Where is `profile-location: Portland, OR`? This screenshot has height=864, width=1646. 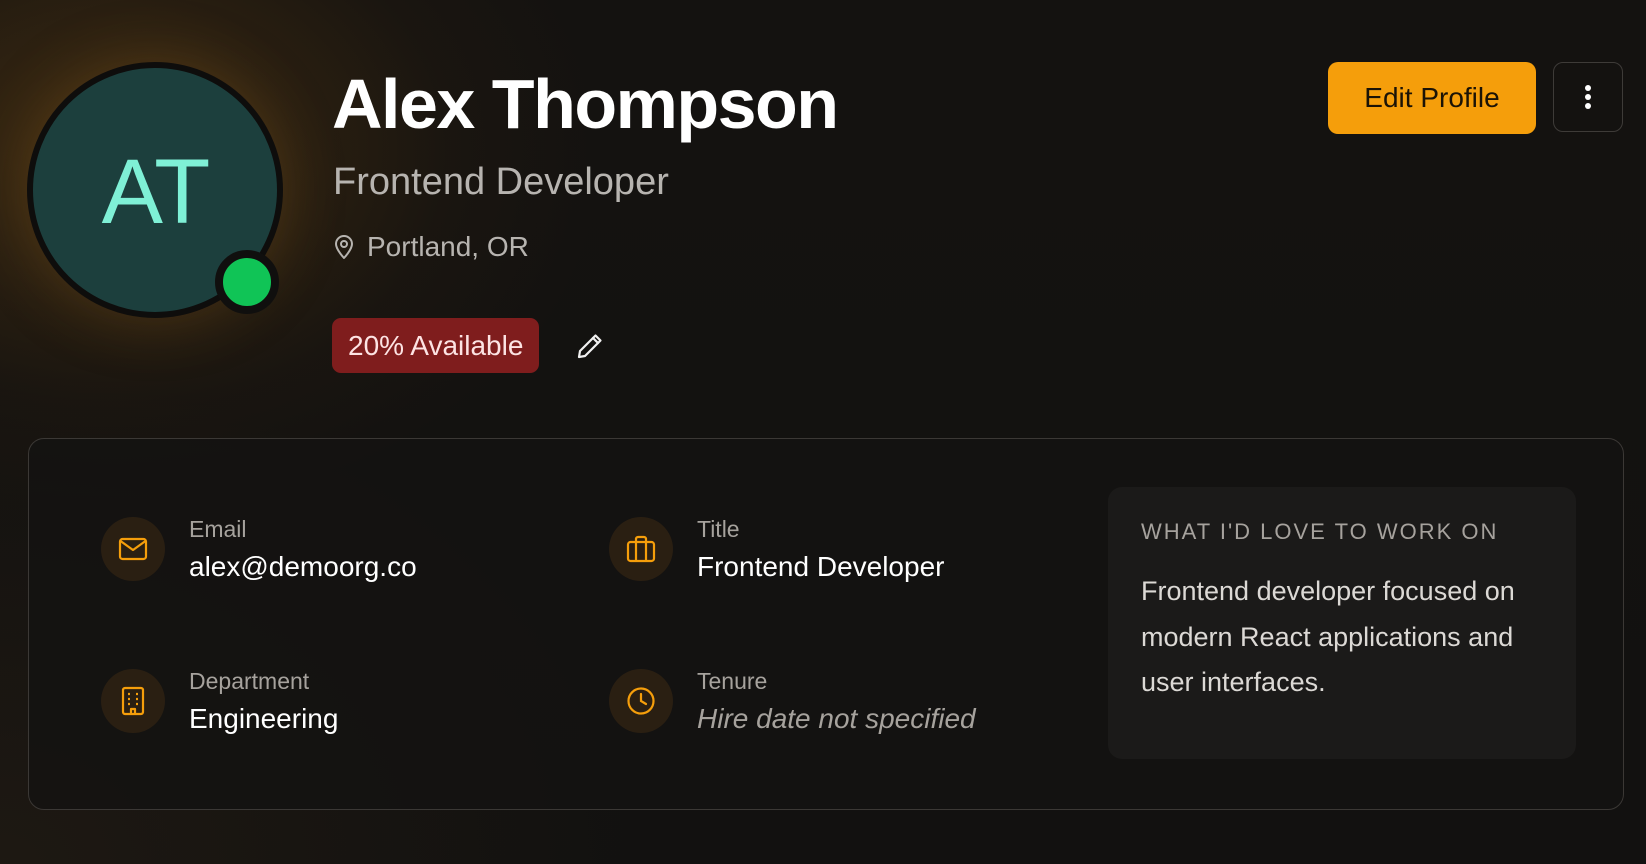 profile-location: Portland, OR is located at coordinates (431, 247).